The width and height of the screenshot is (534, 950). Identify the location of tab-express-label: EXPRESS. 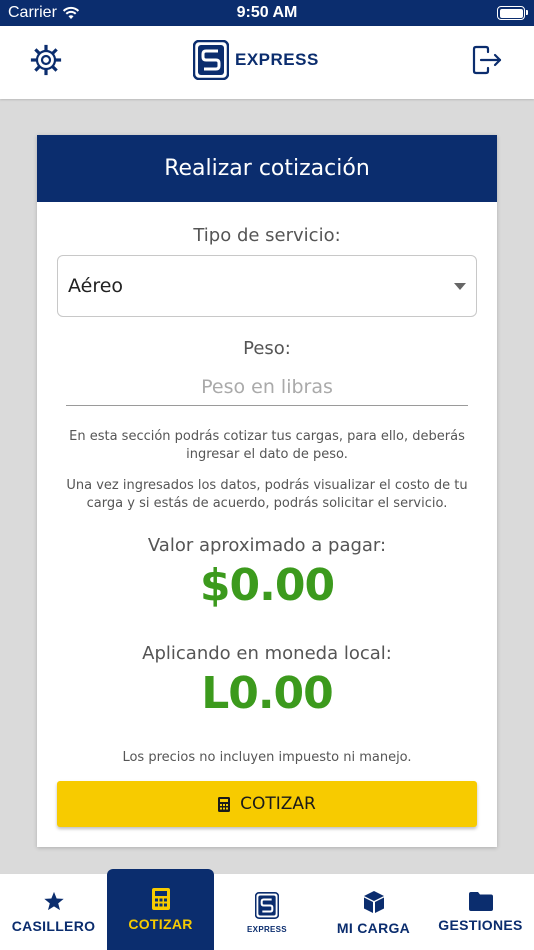
(267, 929).